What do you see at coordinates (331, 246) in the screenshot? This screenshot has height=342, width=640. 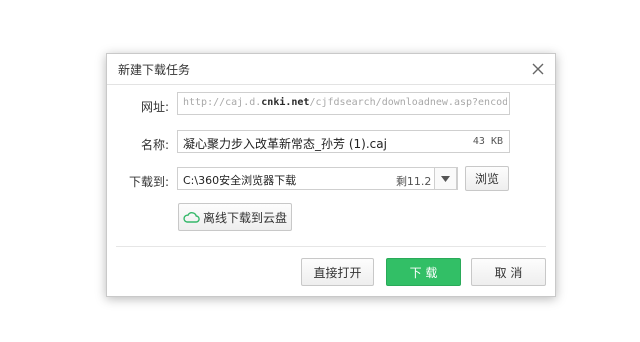 I see `footer-divider` at bounding box center [331, 246].